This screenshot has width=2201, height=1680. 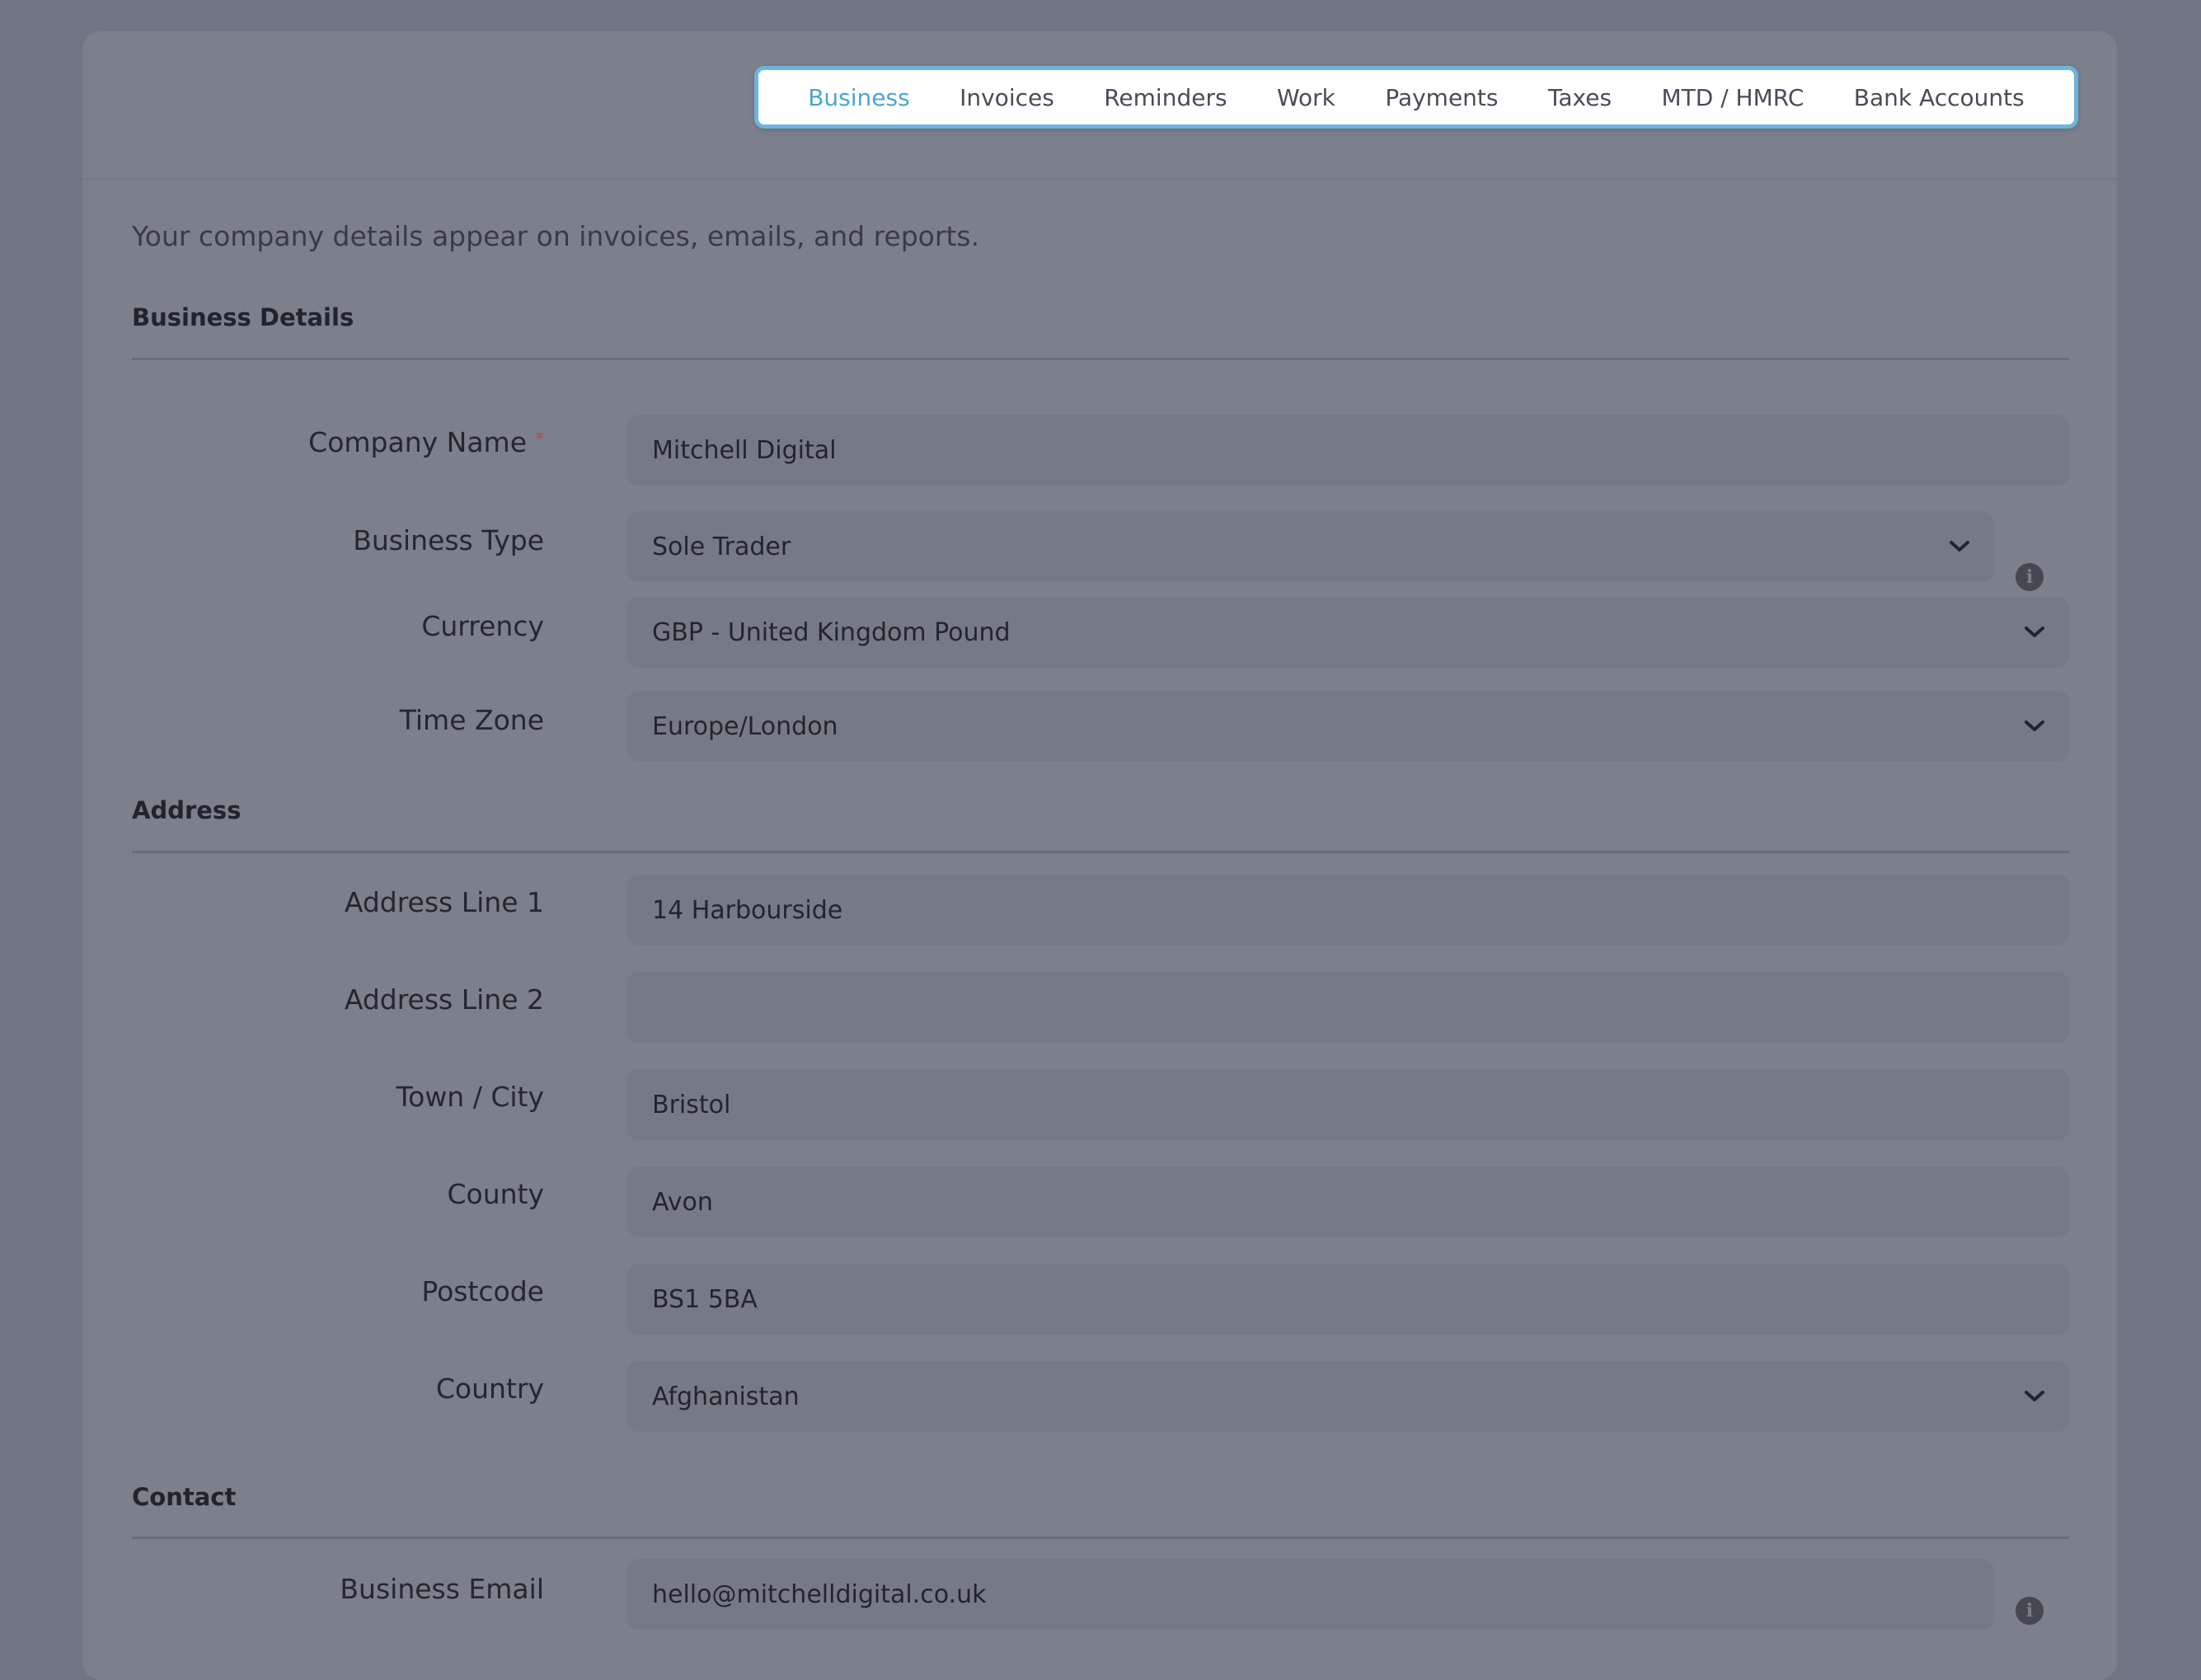 What do you see at coordinates (1007, 97) in the screenshot?
I see `tab-invoices: Invoices` at bounding box center [1007, 97].